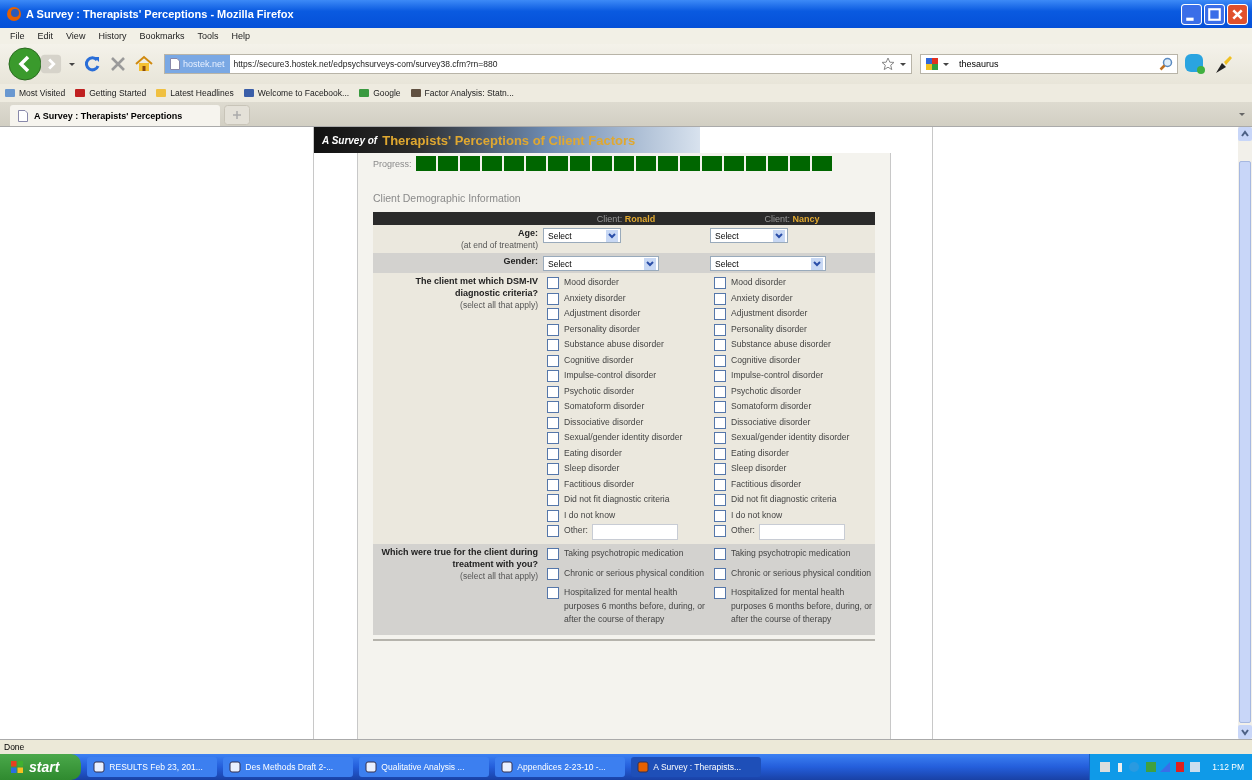  Describe the element at coordinates (759, 468) in the screenshot. I see `option-label: Sleep disorder` at that location.